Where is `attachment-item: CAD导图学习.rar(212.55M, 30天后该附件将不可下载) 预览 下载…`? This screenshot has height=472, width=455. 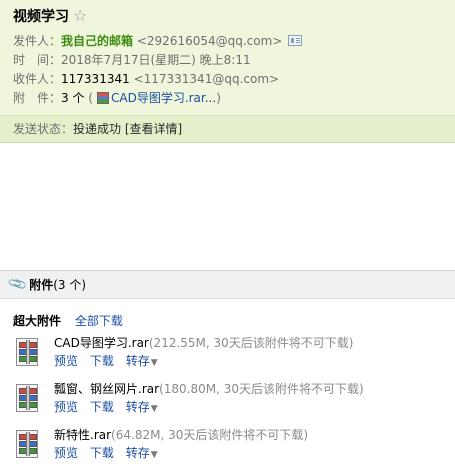
attachment-item: CAD导图学习.rar(212.55M, 30天后该附件将不可下载) 预览 下载… is located at coordinates (231, 355).